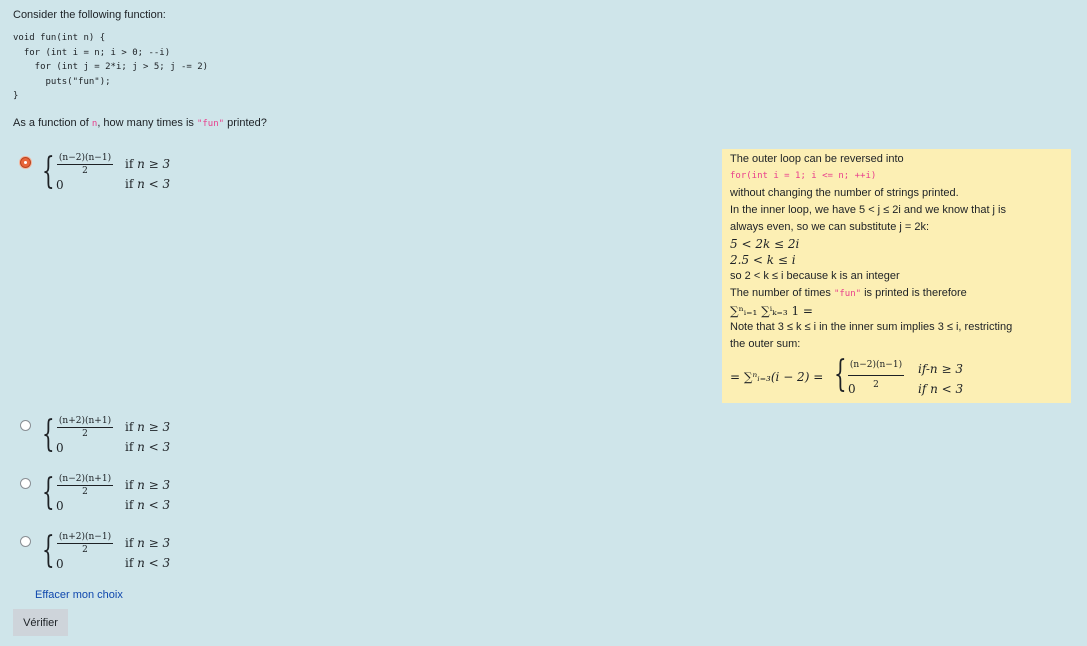 Image resolution: width=1087 pixels, height=646 pixels. I want to click on answer-option-3: { (n−2)(n+1) 2 0 if n ≥ 3 if n < 3, so click(150, 495).